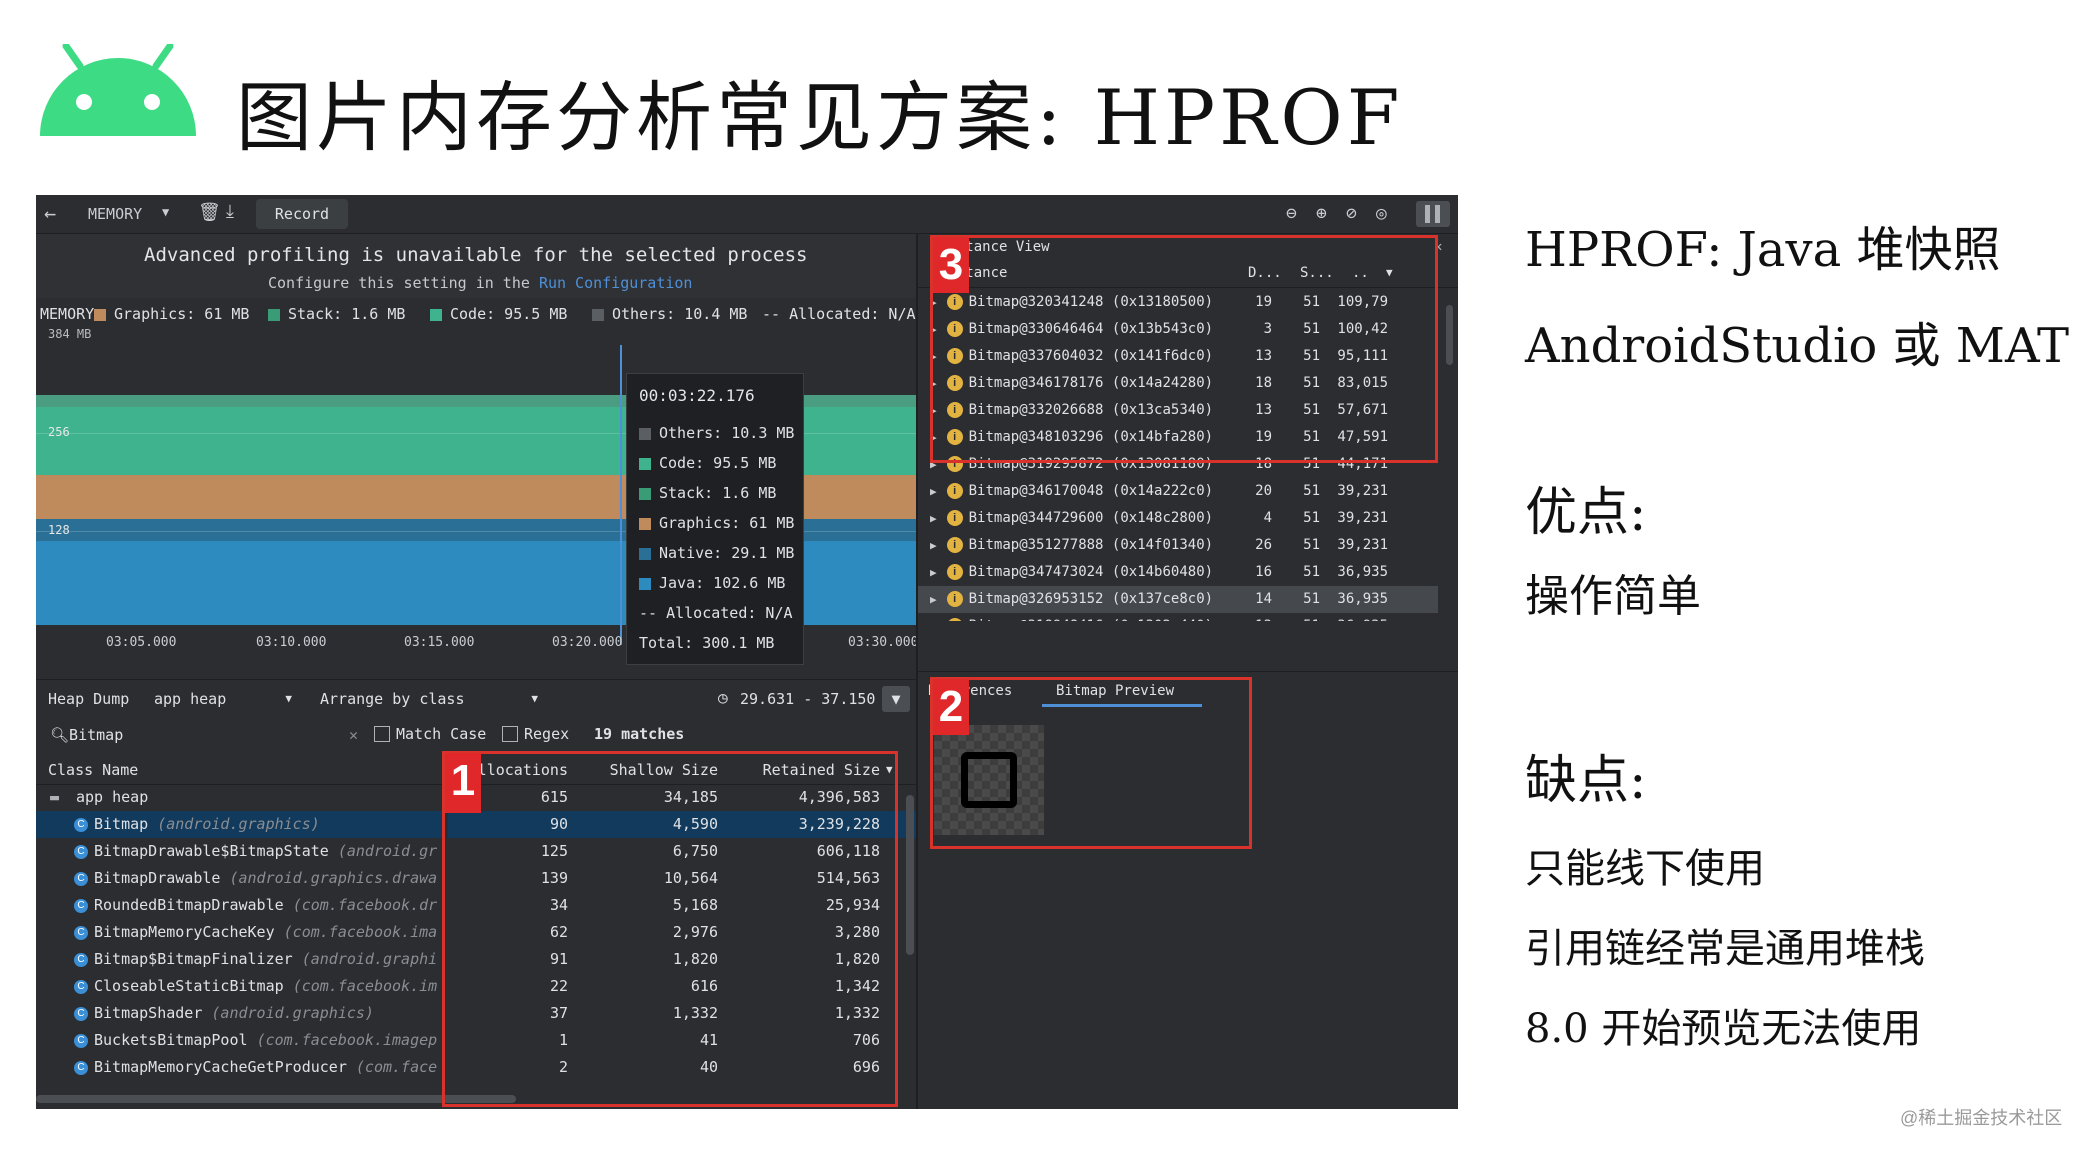 The width and height of the screenshot is (2090, 1152). I want to click on retained-cell: 39,231, so click(1362, 518).